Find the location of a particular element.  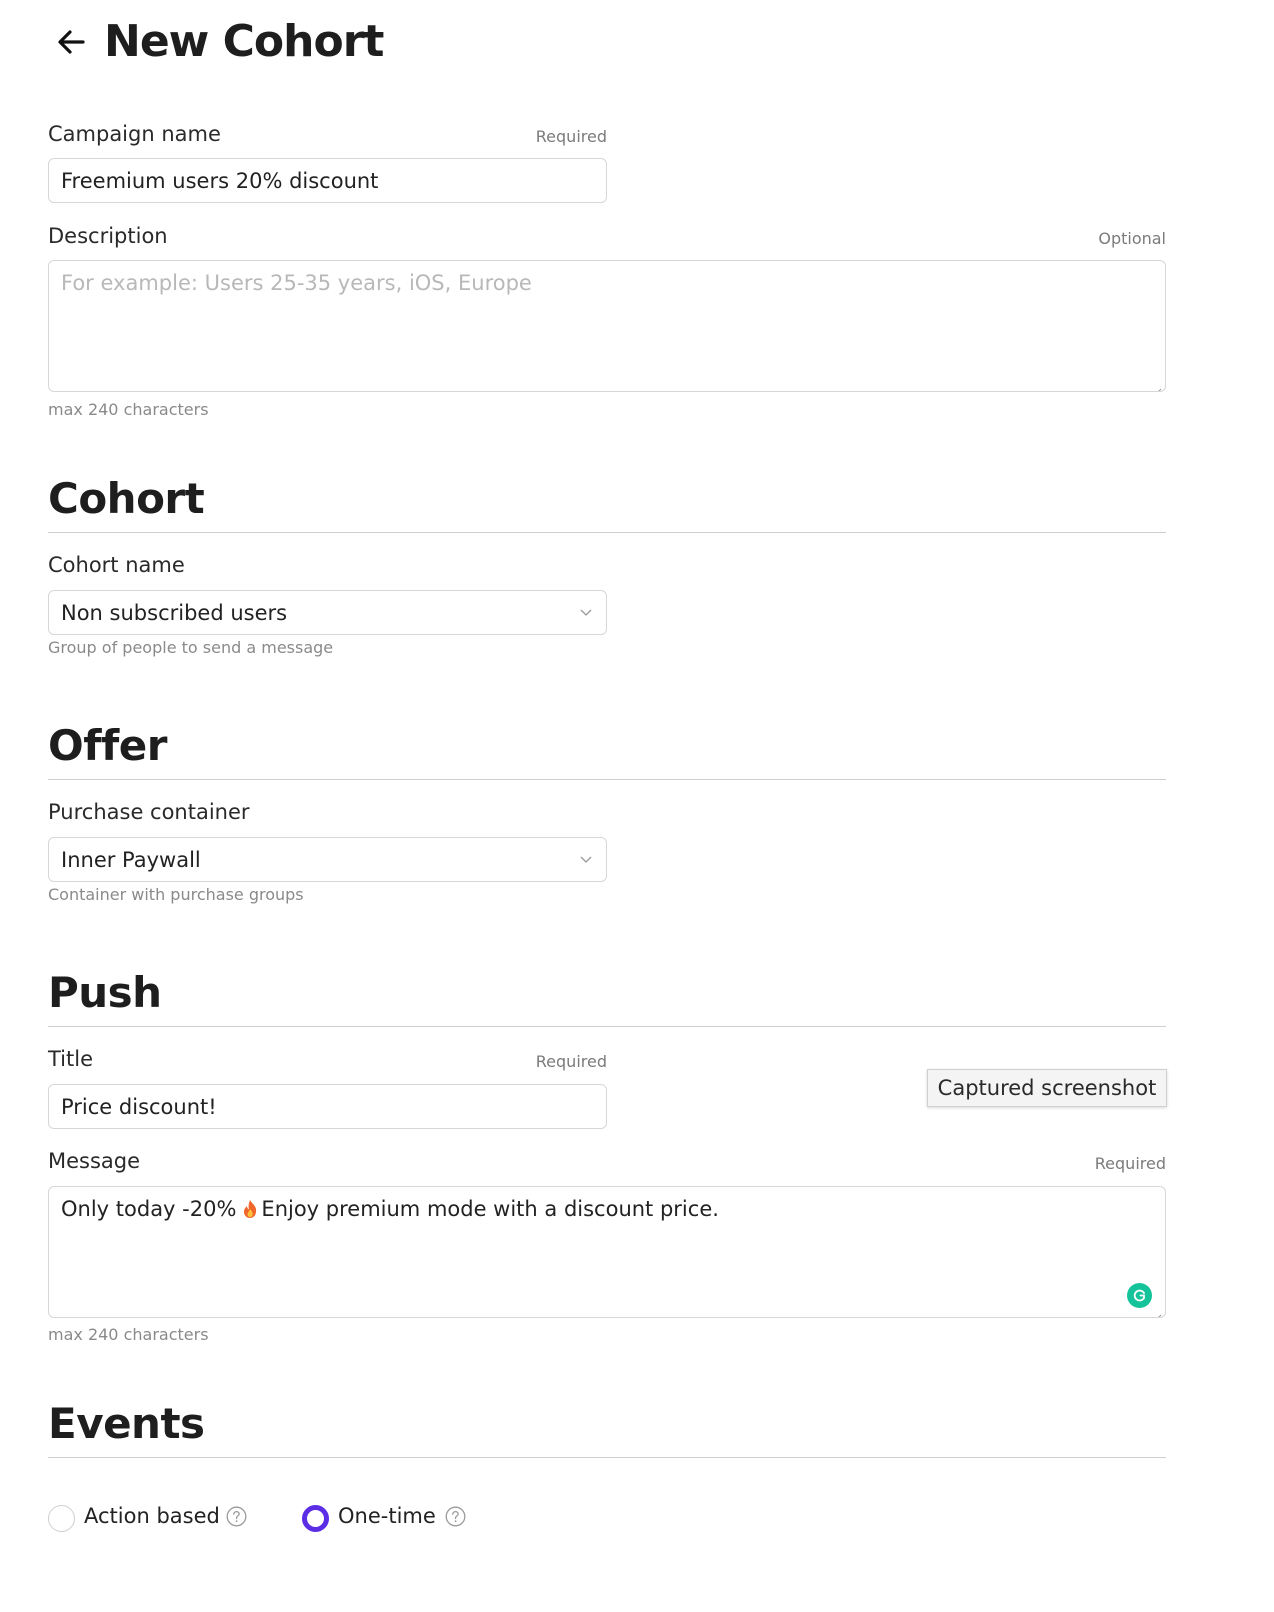

push-message-text-start: Only today -20% is located at coordinates (149, 1209).